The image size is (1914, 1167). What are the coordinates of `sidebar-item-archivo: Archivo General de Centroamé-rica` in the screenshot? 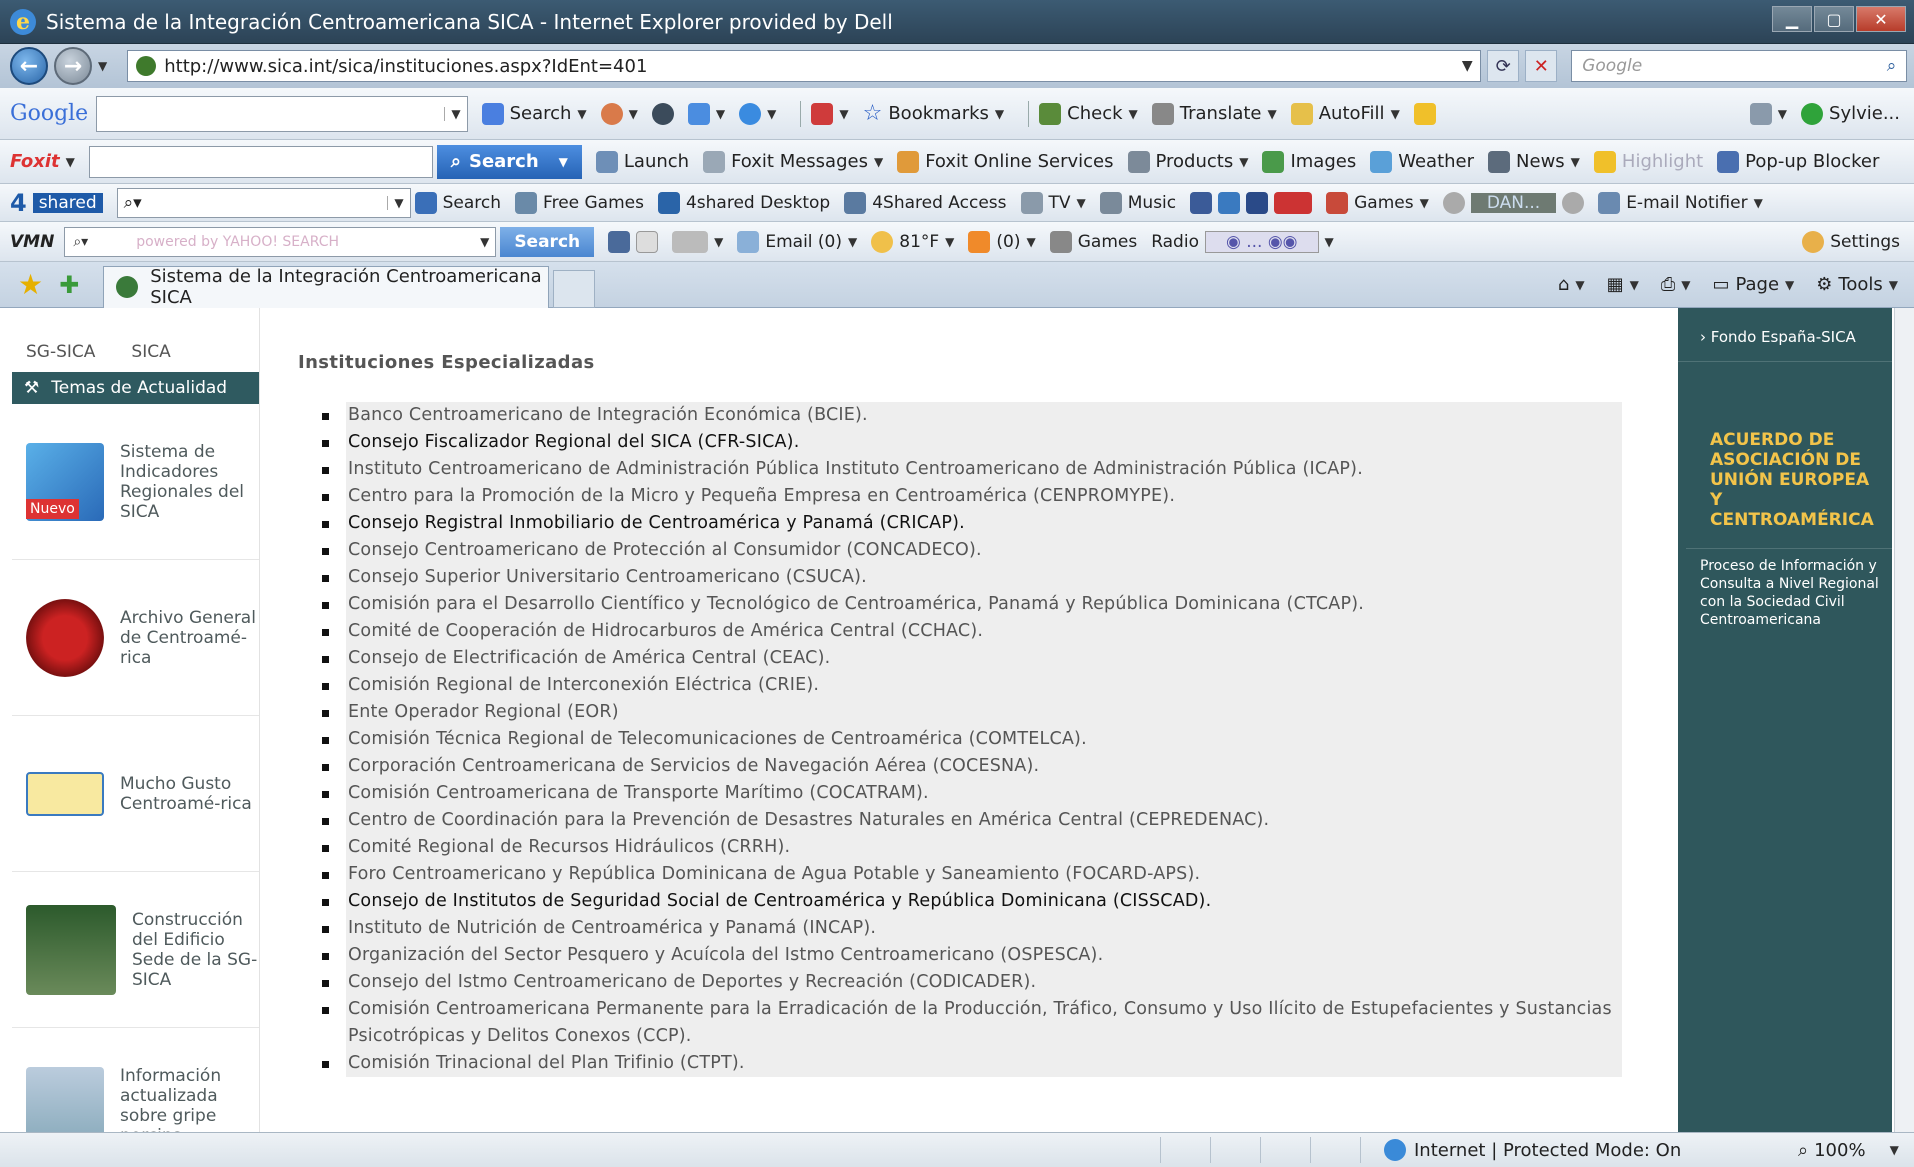 It's located at (135, 638).